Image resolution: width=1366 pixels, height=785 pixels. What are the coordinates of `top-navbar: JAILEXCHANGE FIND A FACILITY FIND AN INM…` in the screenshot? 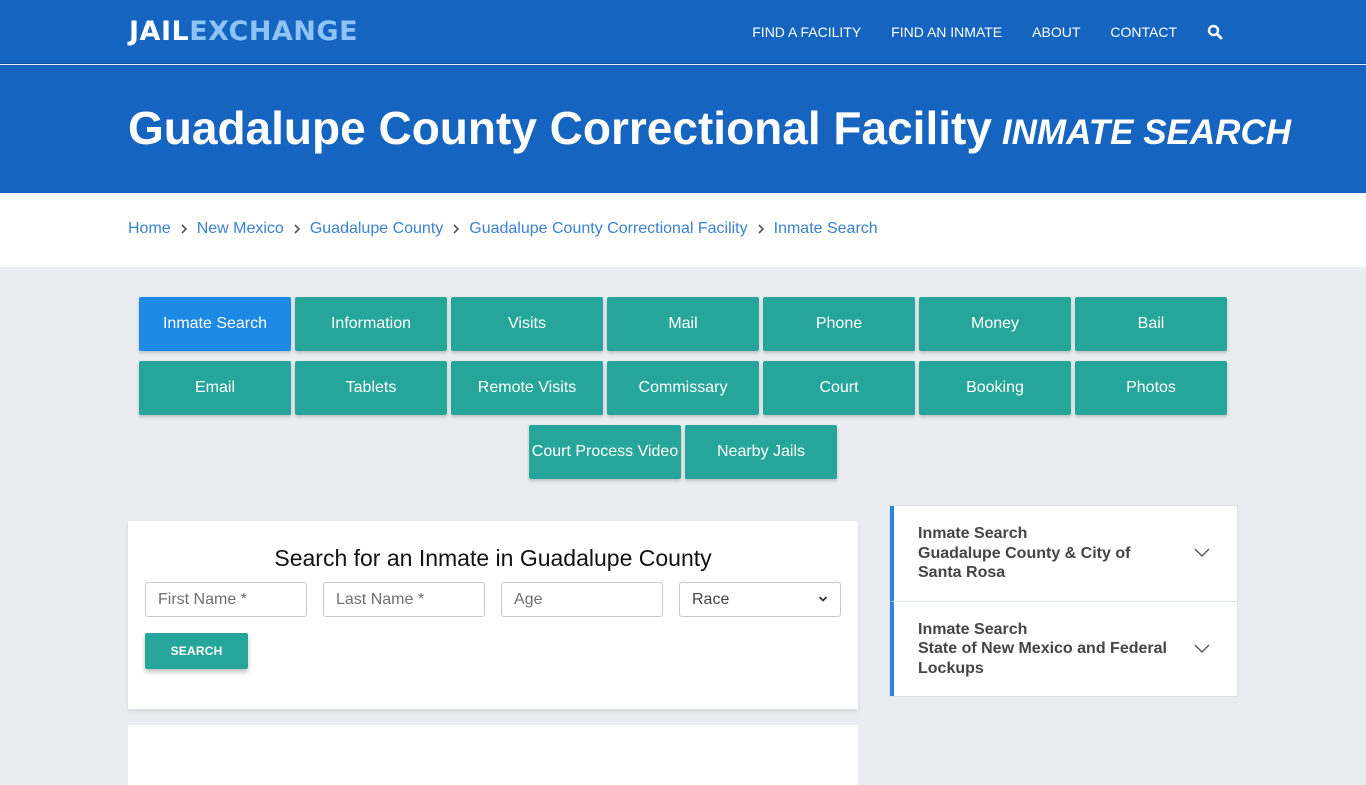 It's located at (683, 32).